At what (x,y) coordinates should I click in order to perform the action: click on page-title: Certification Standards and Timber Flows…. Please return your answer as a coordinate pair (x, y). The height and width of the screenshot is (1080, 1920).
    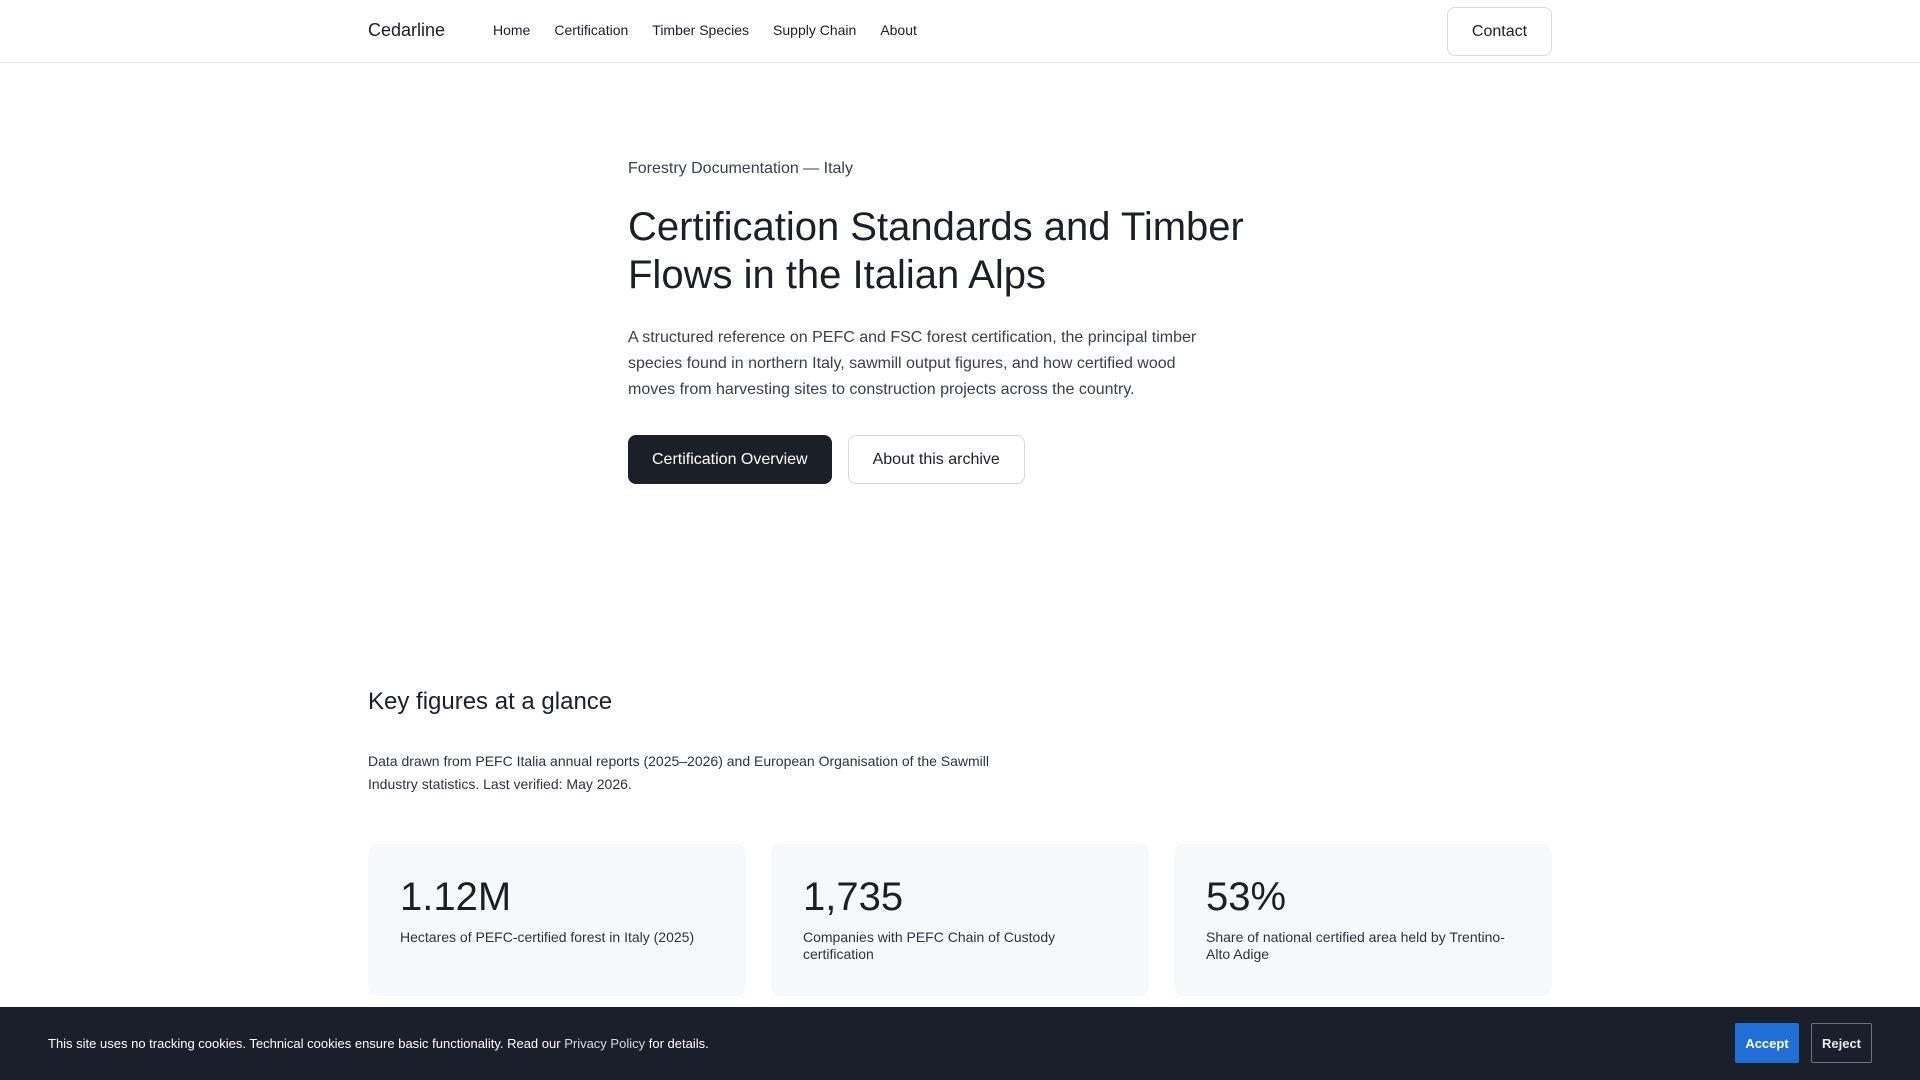
    Looking at the image, I should click on (936, 251).